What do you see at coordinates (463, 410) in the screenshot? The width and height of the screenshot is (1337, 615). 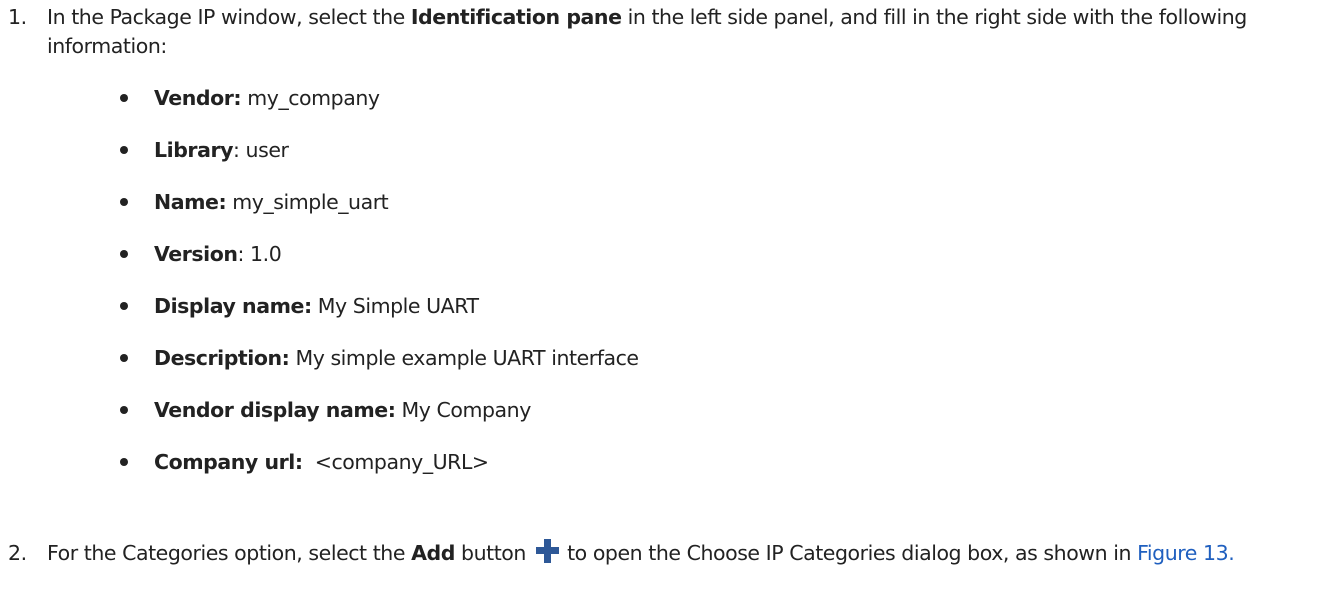 I see `field-value: My Company` at bounding box center [463, 410].